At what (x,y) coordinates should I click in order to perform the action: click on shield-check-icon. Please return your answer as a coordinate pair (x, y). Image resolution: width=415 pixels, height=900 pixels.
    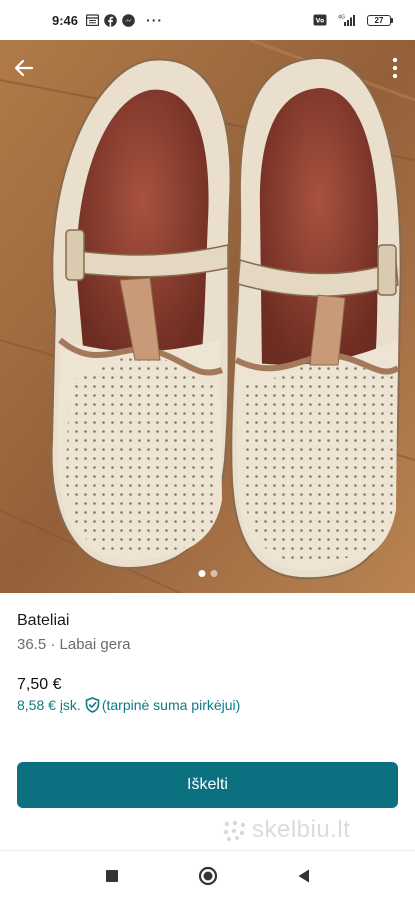
    Looking at the image, I should click on (92, 705).